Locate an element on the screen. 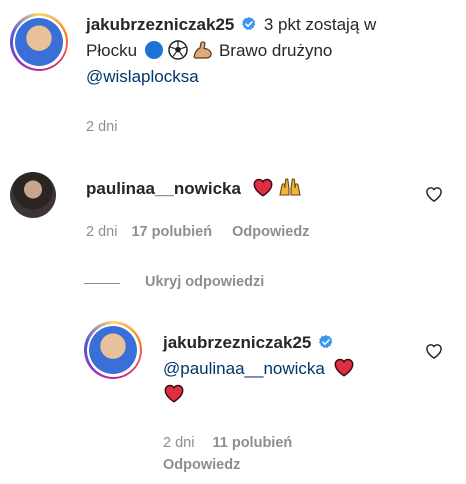 The image size is (466, 484). comment-meta: 2 dni 17 polubień Odpowiedz is located at coordinates (197, 232).